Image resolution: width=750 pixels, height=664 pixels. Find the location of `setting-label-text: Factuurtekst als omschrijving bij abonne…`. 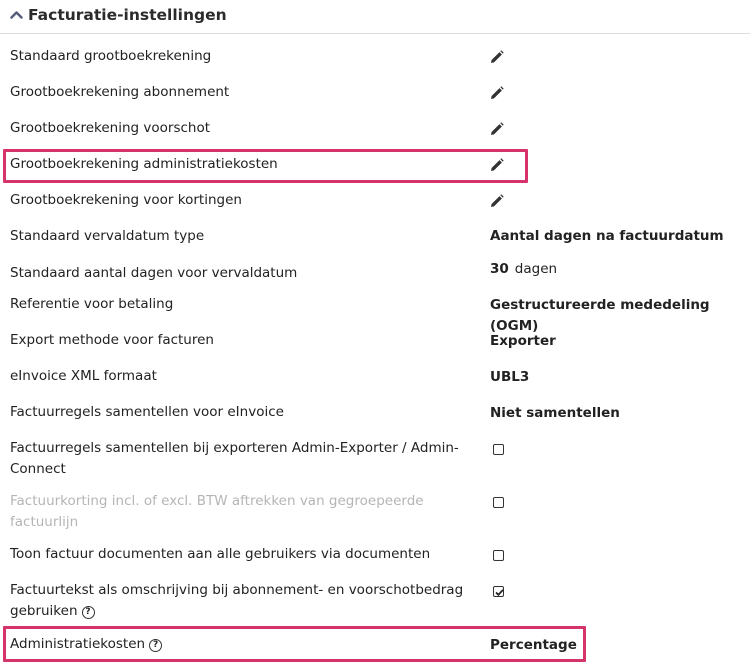

setting-label-text: Factuurtekst als omschrijving bij abonne… is located at coordinates (237, 600).